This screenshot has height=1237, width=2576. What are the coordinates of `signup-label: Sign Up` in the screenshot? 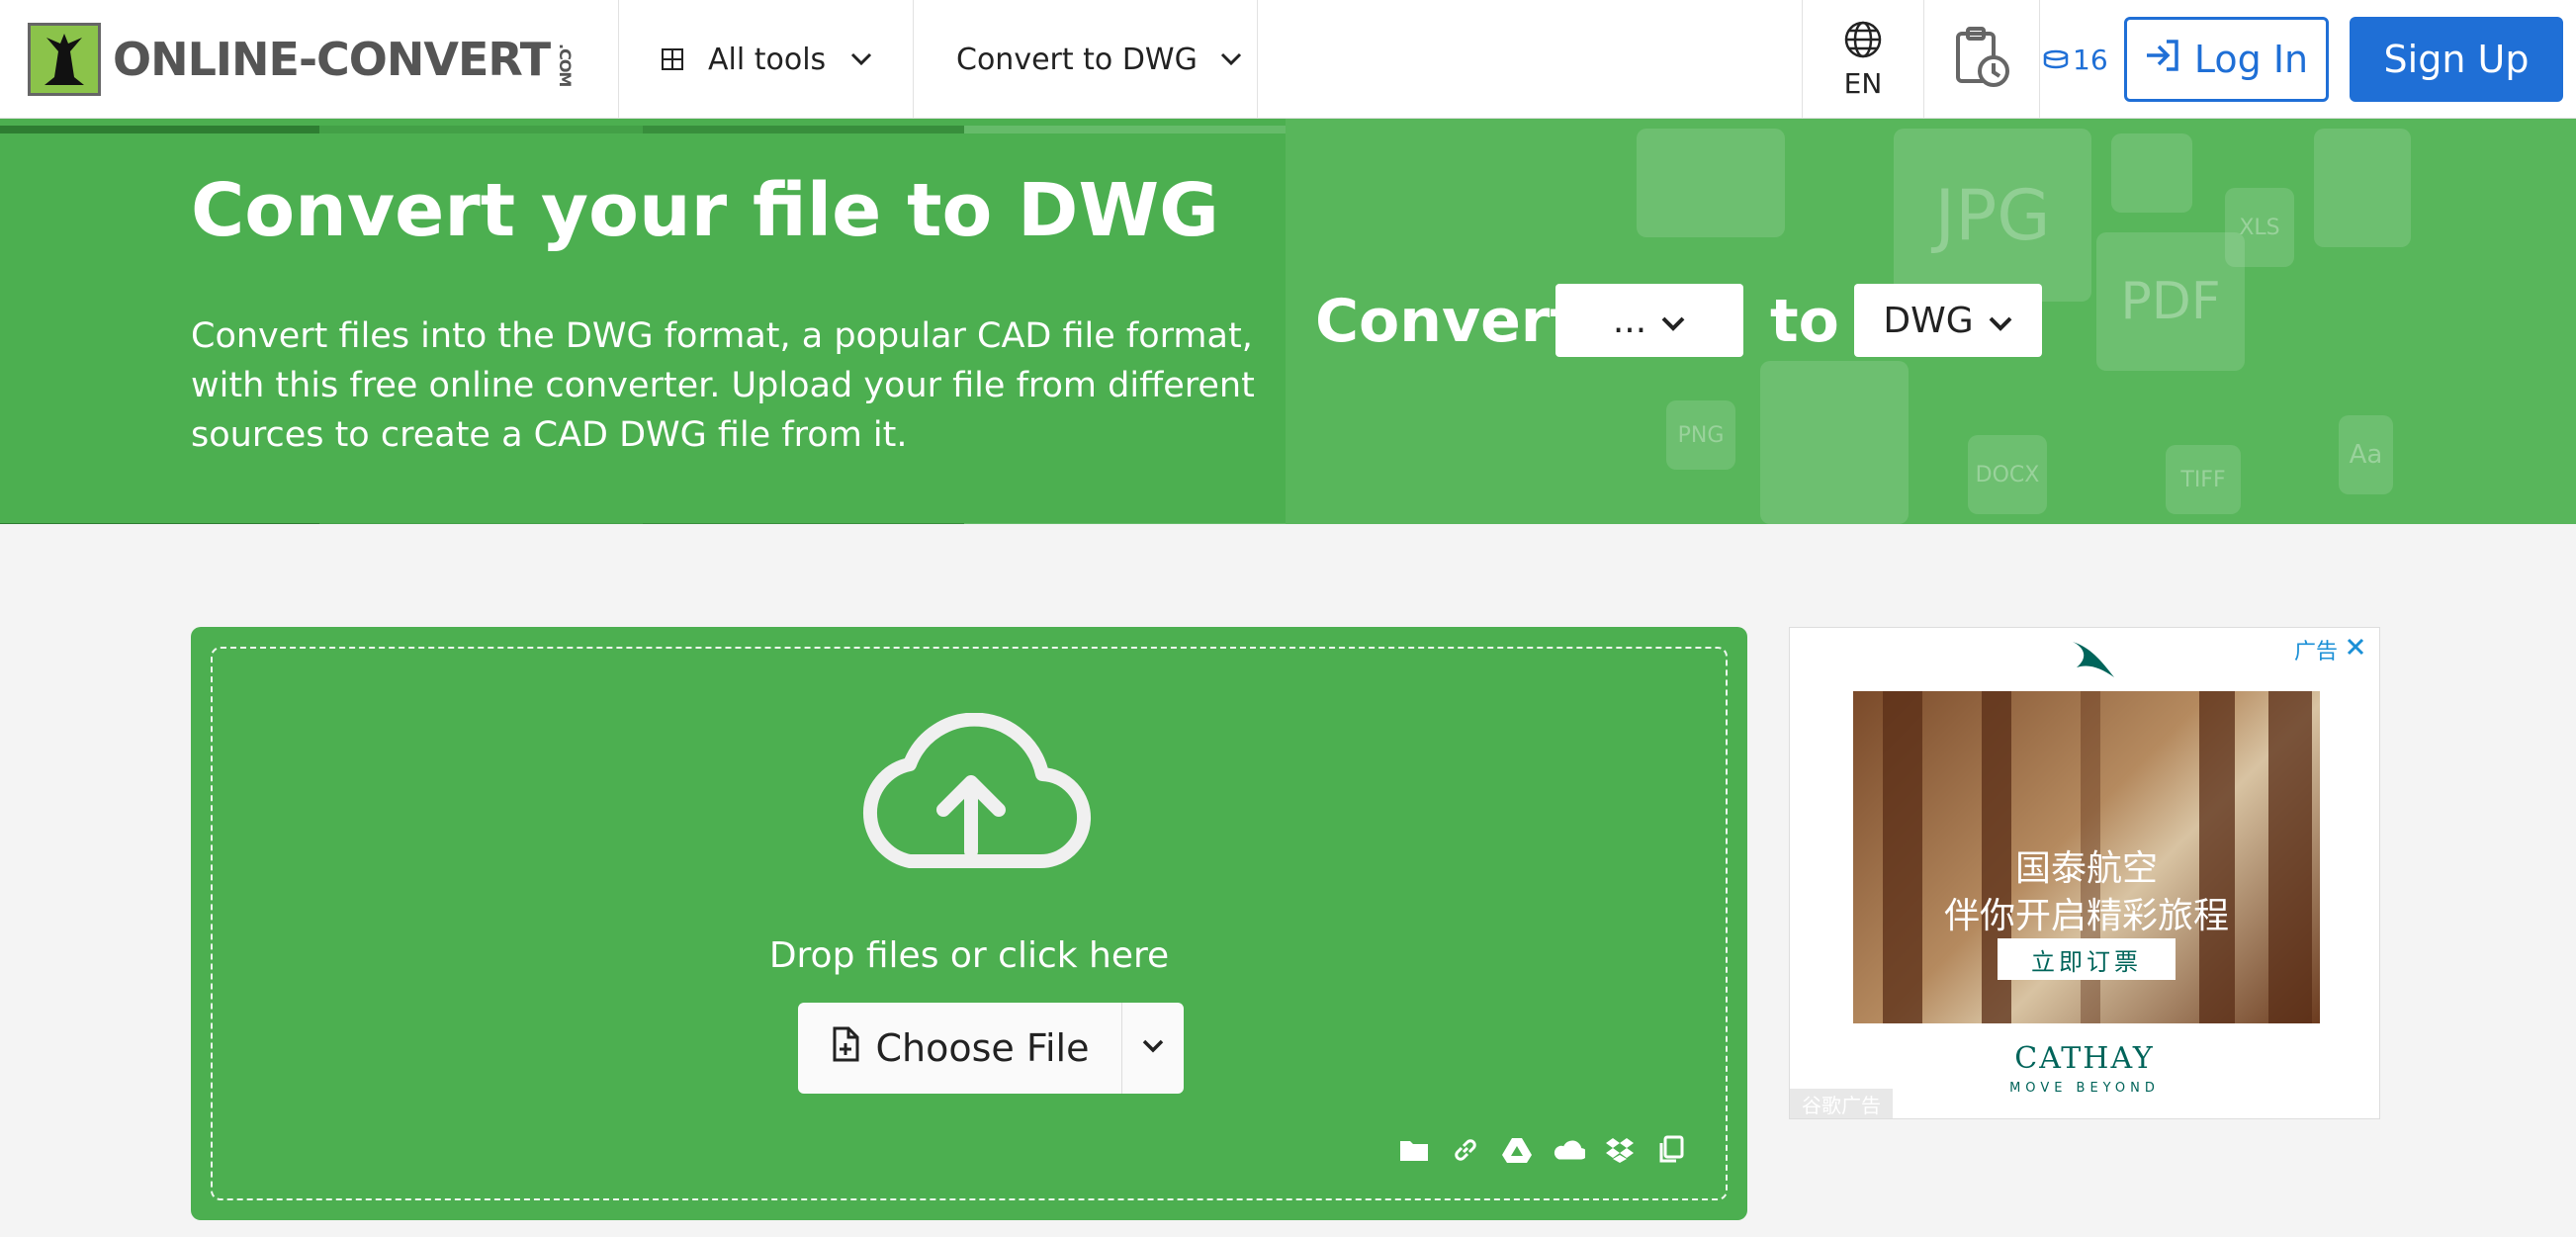 It's located at (2456, 60).